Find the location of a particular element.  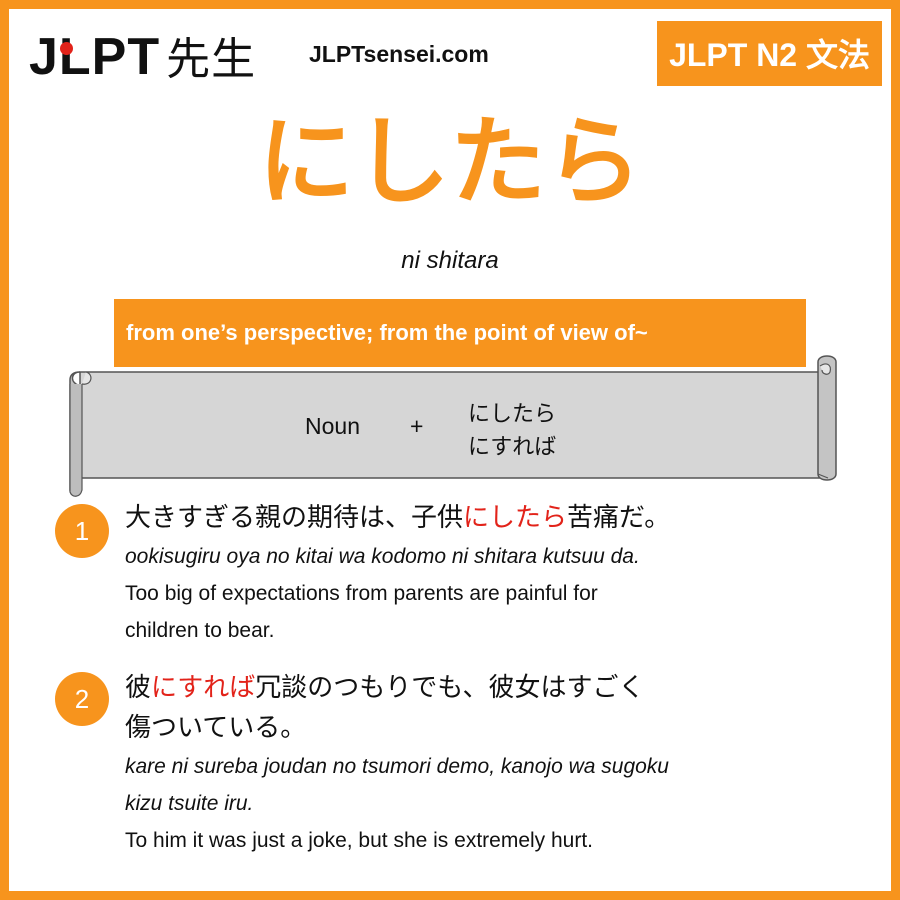

jp-text: 苦痛だ。 is located at coordinates (619, 518).